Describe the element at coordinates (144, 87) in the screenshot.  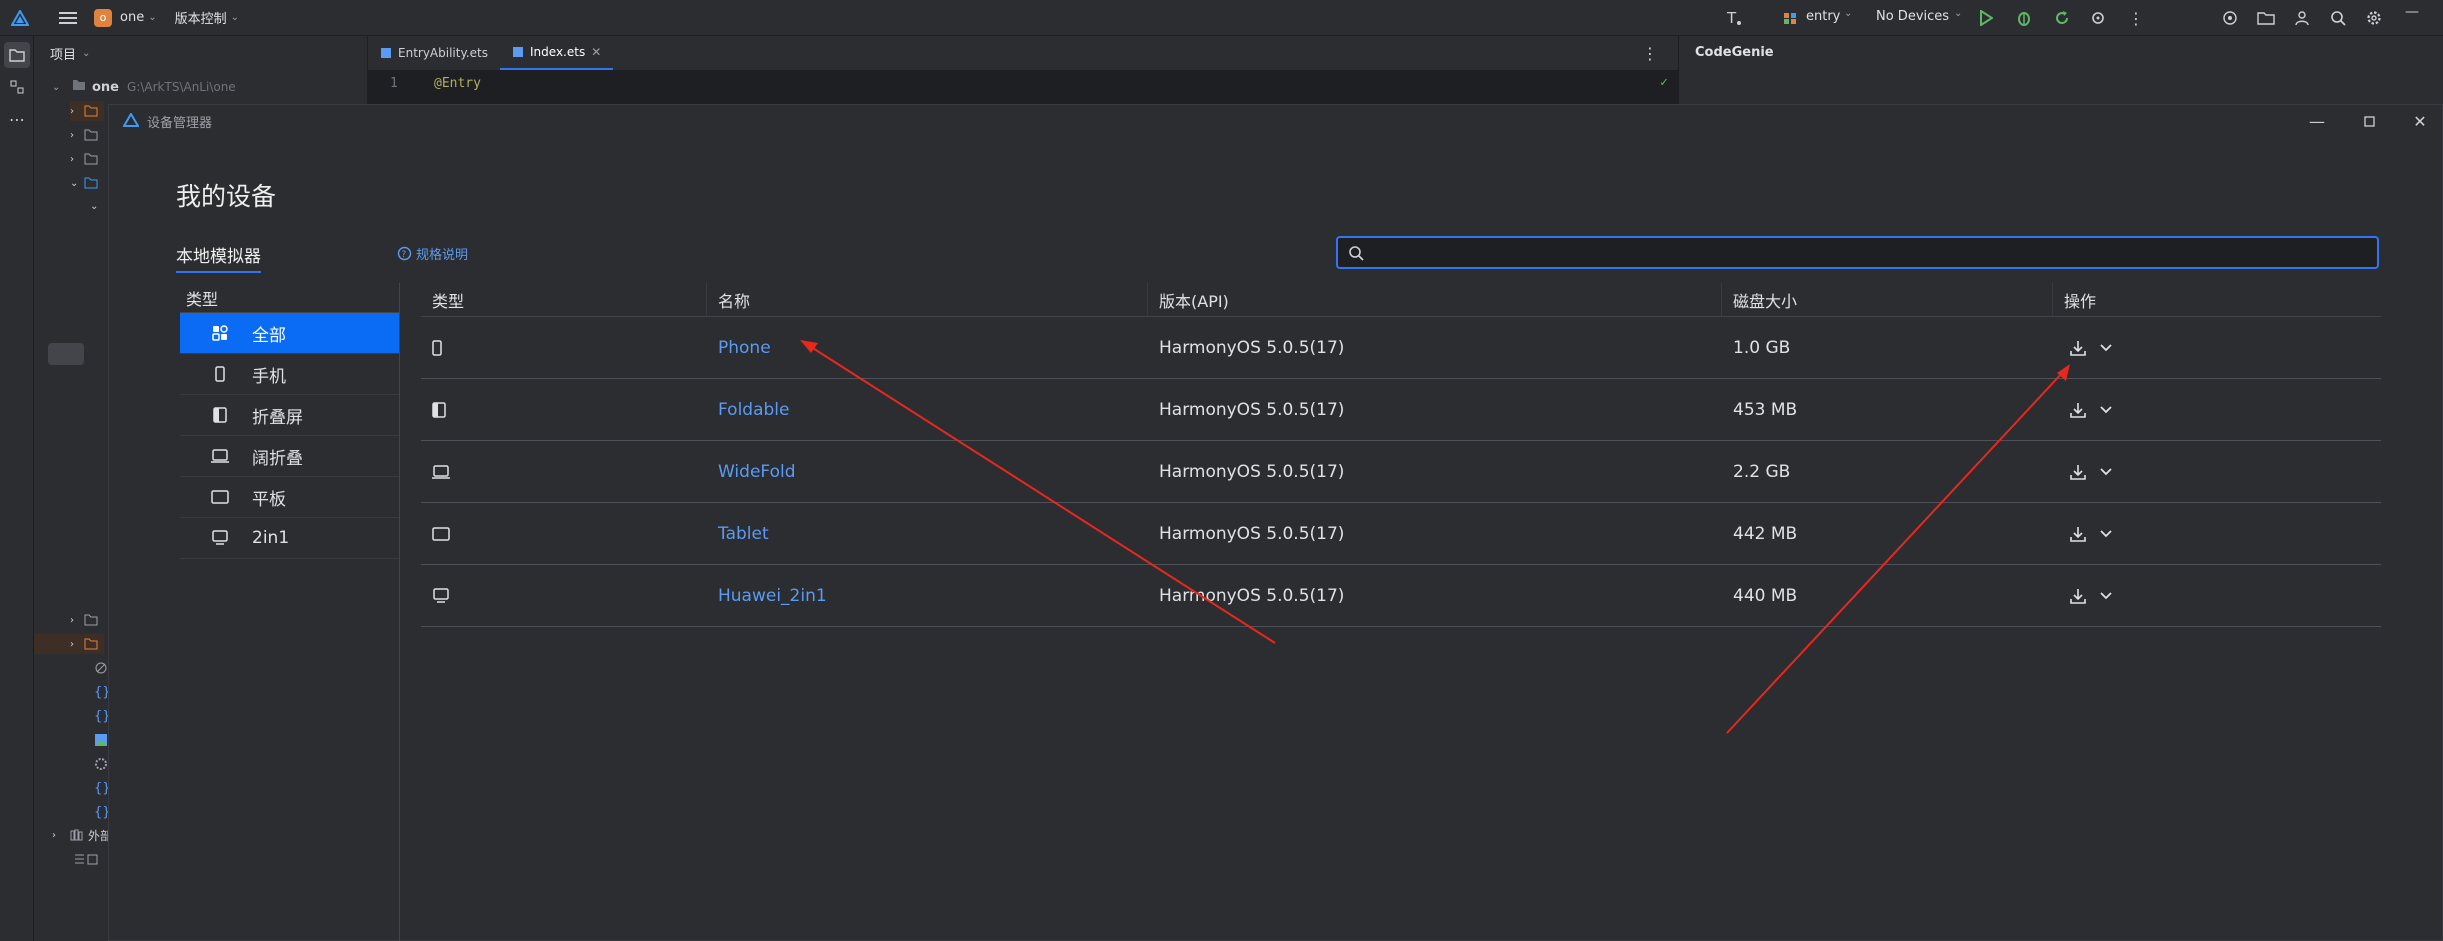
I see `tree-root: ⌄ one G:\ArkTS\AnLi\one` at that location.